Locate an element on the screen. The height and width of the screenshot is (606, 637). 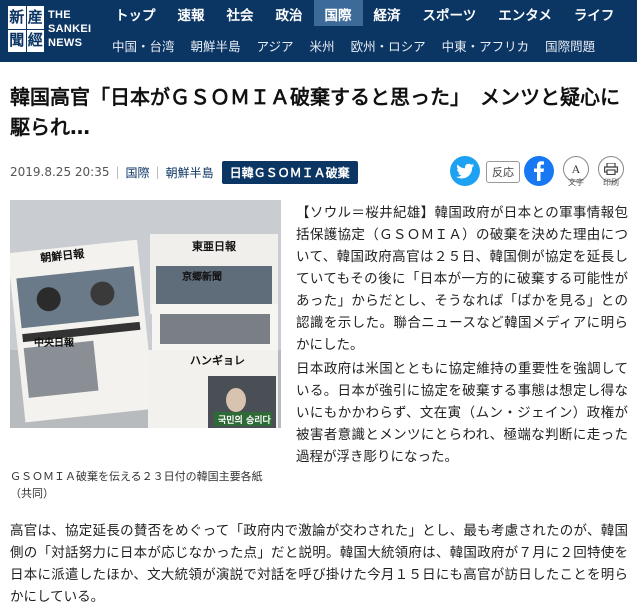
print-label: 印刷 is located at coordinates (611, 182).